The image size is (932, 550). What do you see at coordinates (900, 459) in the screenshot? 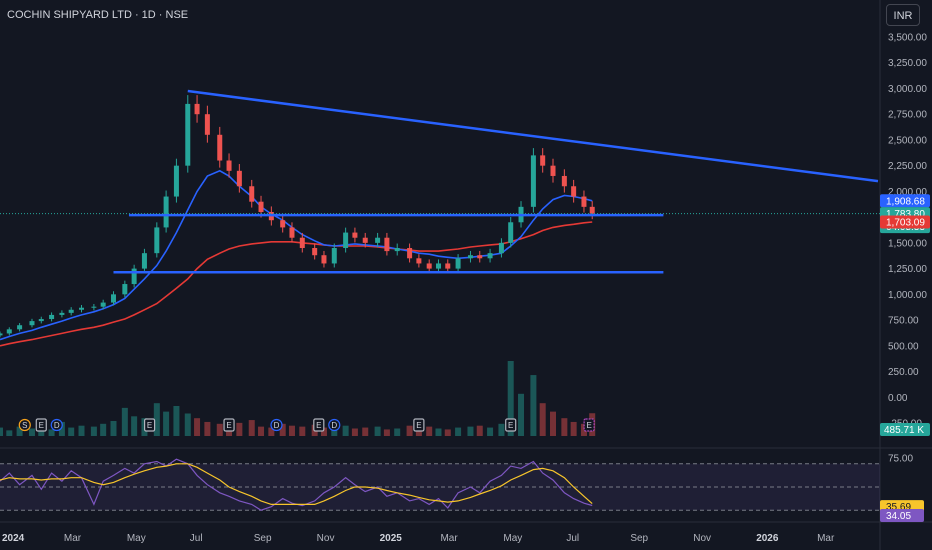
I see `rsi-axis-tick: 75.00` at bounding box center [900, 459].